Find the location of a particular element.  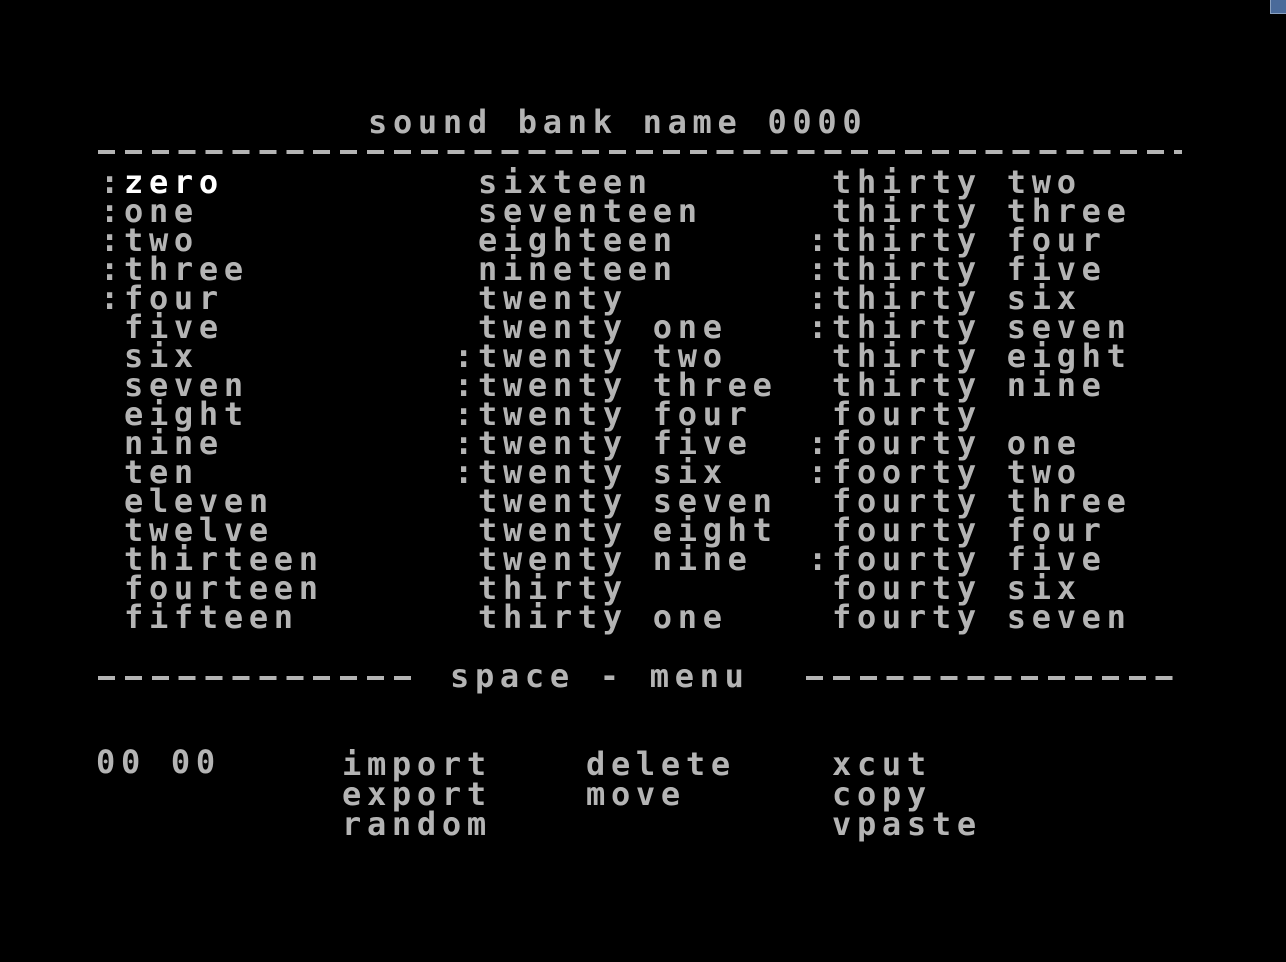

window-corner-button is located at coordinates (1278, 7).